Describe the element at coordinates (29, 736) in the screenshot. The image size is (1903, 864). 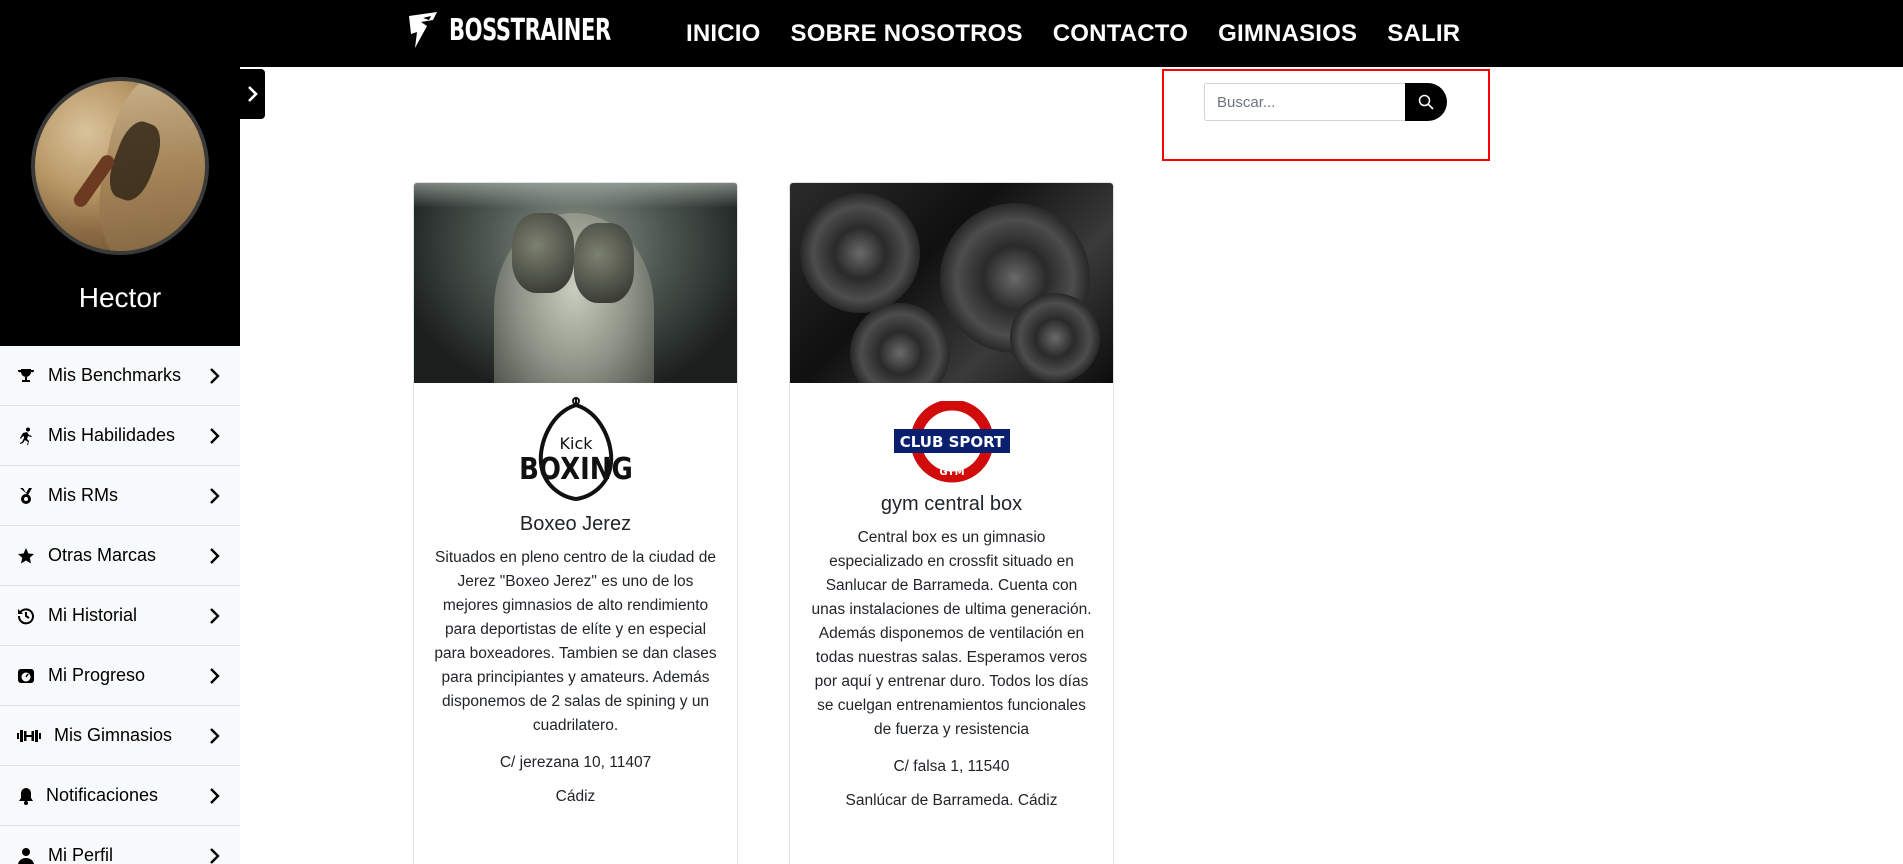
I see `dumbbell-icon` at that location.